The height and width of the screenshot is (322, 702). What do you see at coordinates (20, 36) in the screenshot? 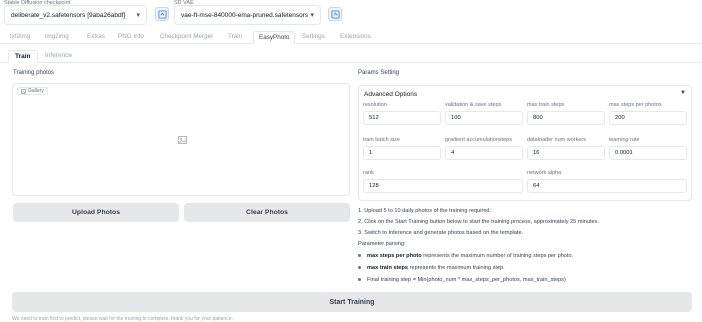
I see `tab-txt2img: txt2img` at bounding box center [20, 36].